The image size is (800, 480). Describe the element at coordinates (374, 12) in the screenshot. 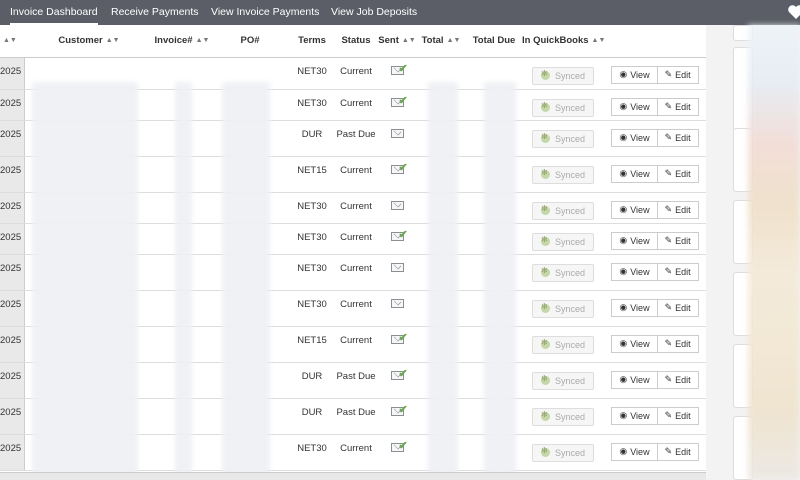

I see `tab-view-job-deposits: View Job Deposits` at that location.